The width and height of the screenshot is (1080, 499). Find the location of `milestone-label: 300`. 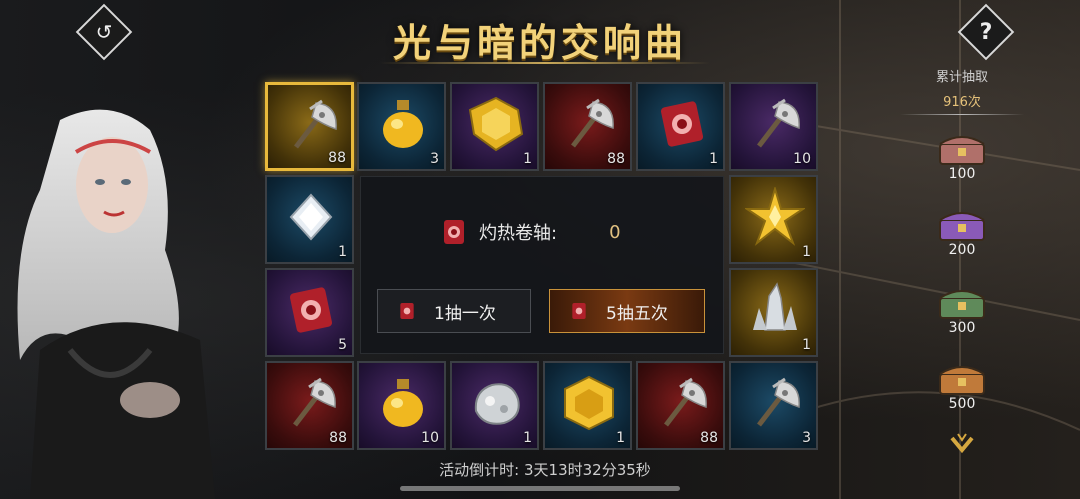

milestone-label: 300 is located at coordinates (962, 328).